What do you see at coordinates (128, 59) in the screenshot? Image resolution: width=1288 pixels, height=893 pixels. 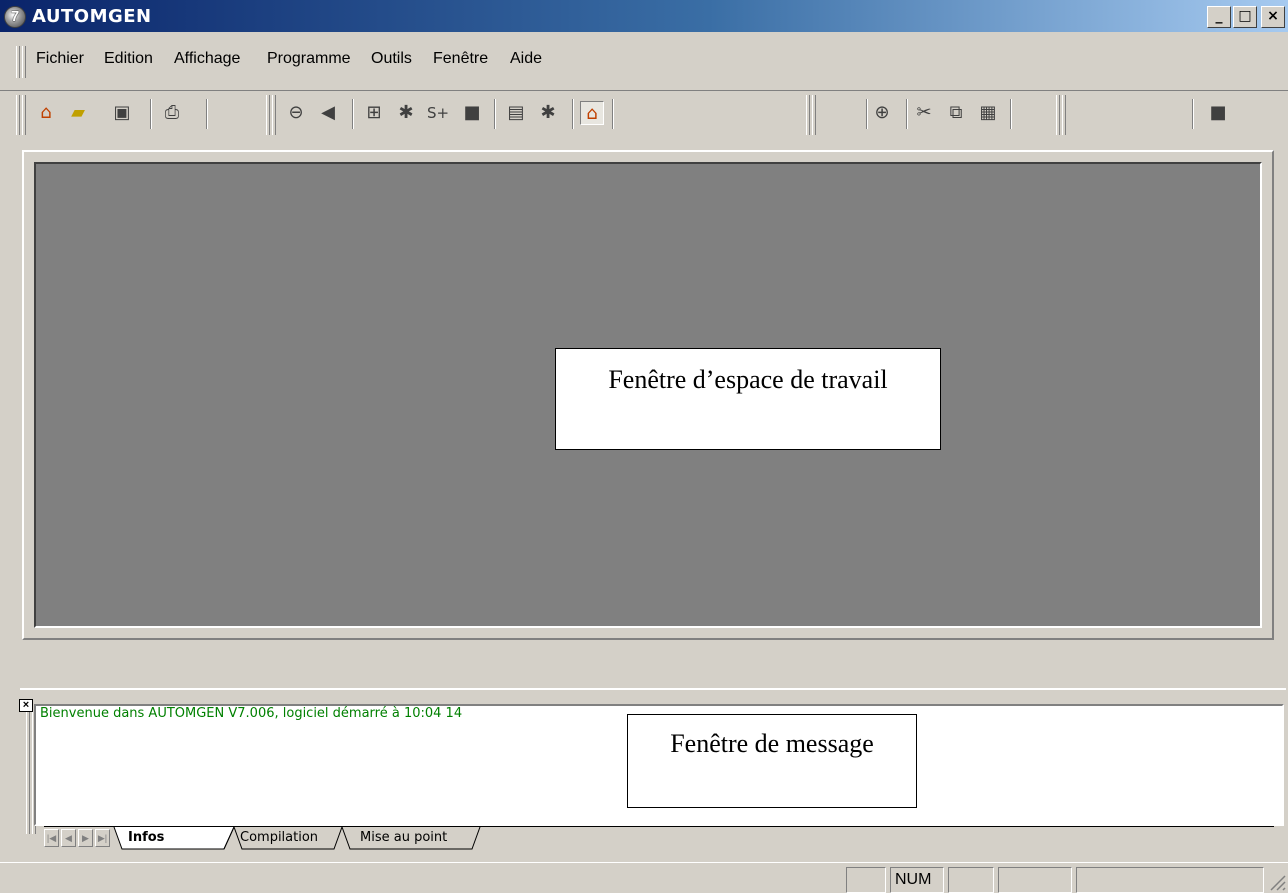 I see `menu-edition: Edition` at bounding box center [128, 59].